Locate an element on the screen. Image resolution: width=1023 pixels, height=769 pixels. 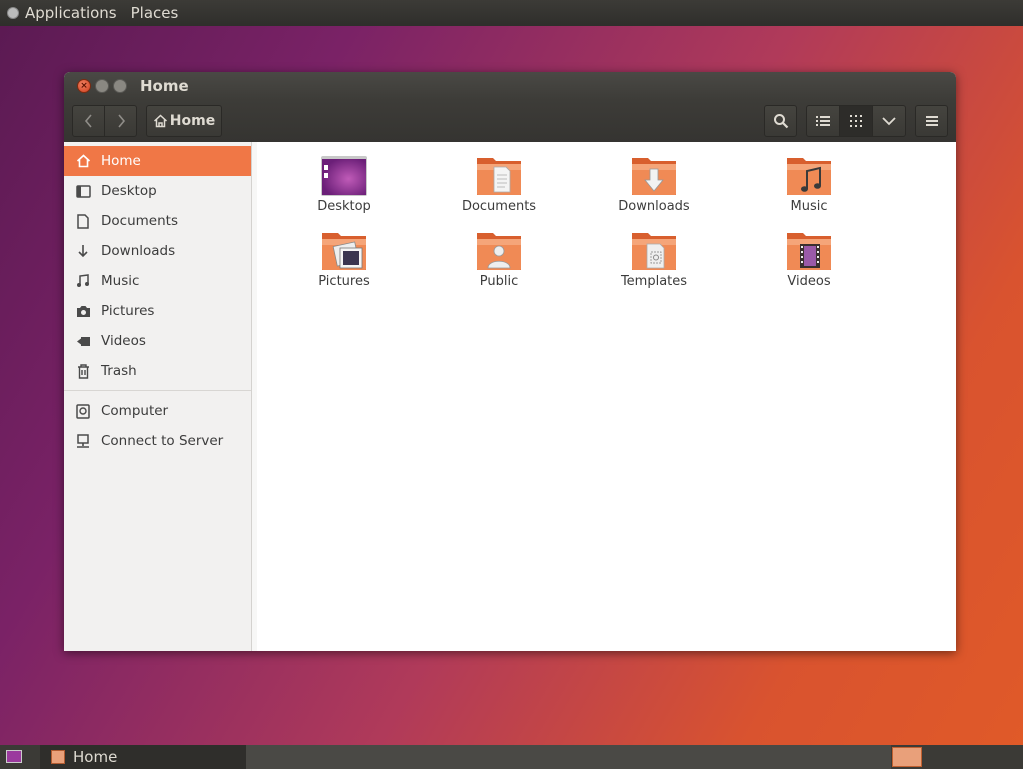
chevron-right-icon is located at coordinates (121, 121).